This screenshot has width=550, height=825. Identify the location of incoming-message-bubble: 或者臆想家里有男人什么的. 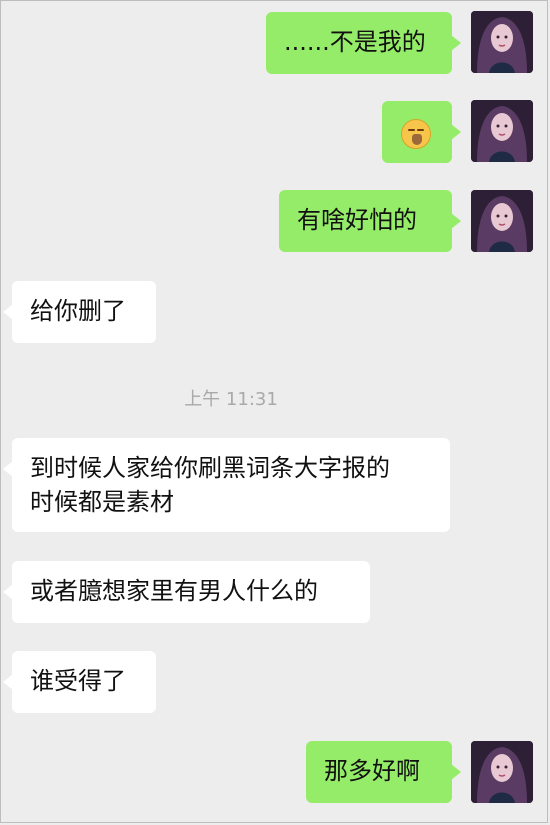
(186, 592).